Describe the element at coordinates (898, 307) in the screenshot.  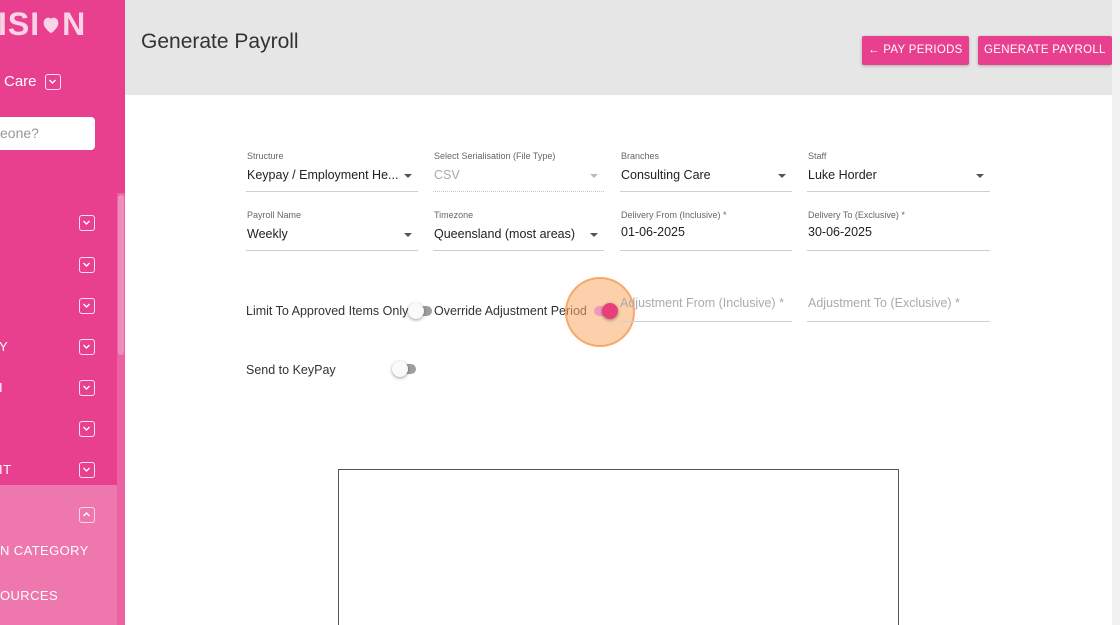
I see `adjustment-to-field: Adjustment To (Exclusive) *` at that location.